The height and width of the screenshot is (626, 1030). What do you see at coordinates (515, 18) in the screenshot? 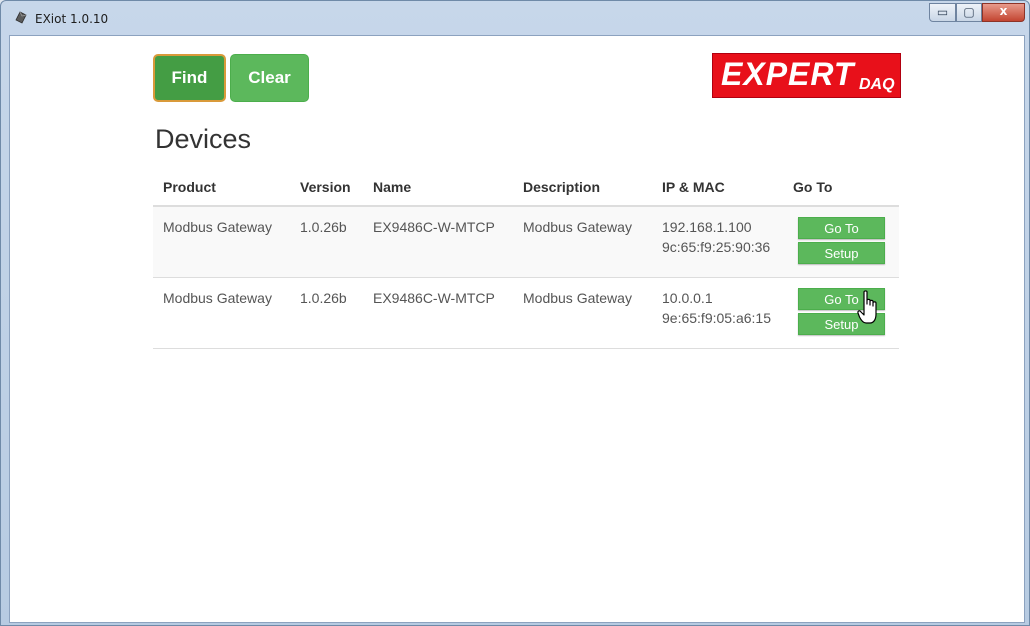
I see `title-bar: EXiot 1.0.10 ▭ ▢ x` at bounding box center [515, 18].